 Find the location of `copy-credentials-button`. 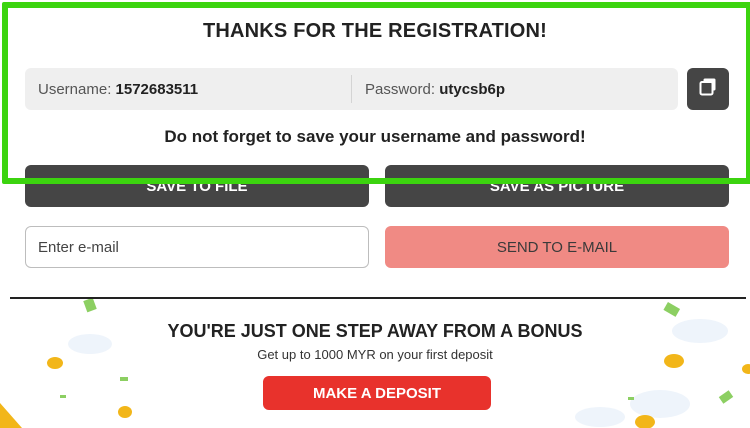

copy-credentials-button is located at coordinates (708, 89).